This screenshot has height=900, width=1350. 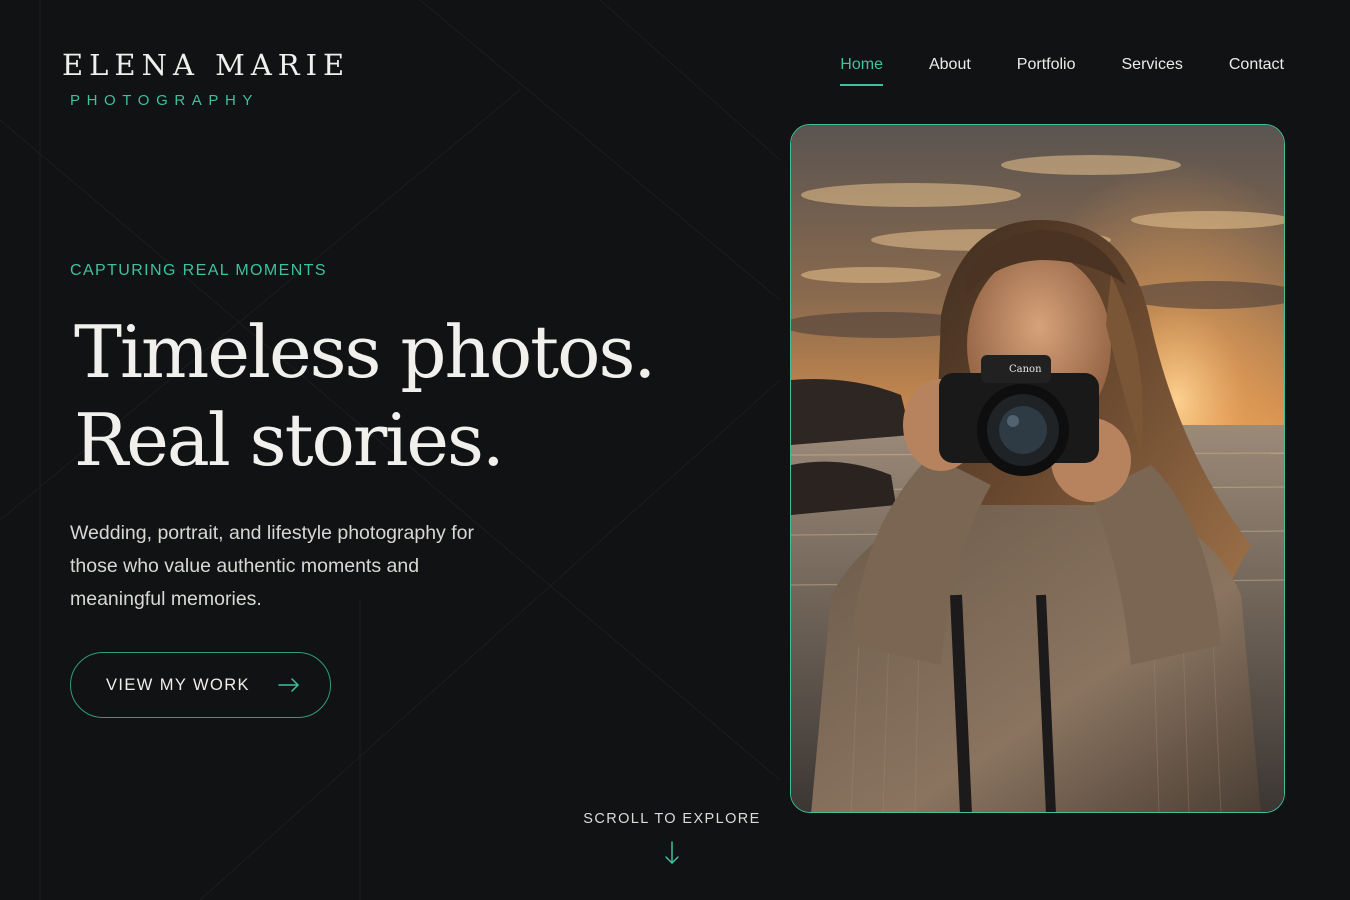 I want to click on nav-item-about: About, so click(x=950, y=70).